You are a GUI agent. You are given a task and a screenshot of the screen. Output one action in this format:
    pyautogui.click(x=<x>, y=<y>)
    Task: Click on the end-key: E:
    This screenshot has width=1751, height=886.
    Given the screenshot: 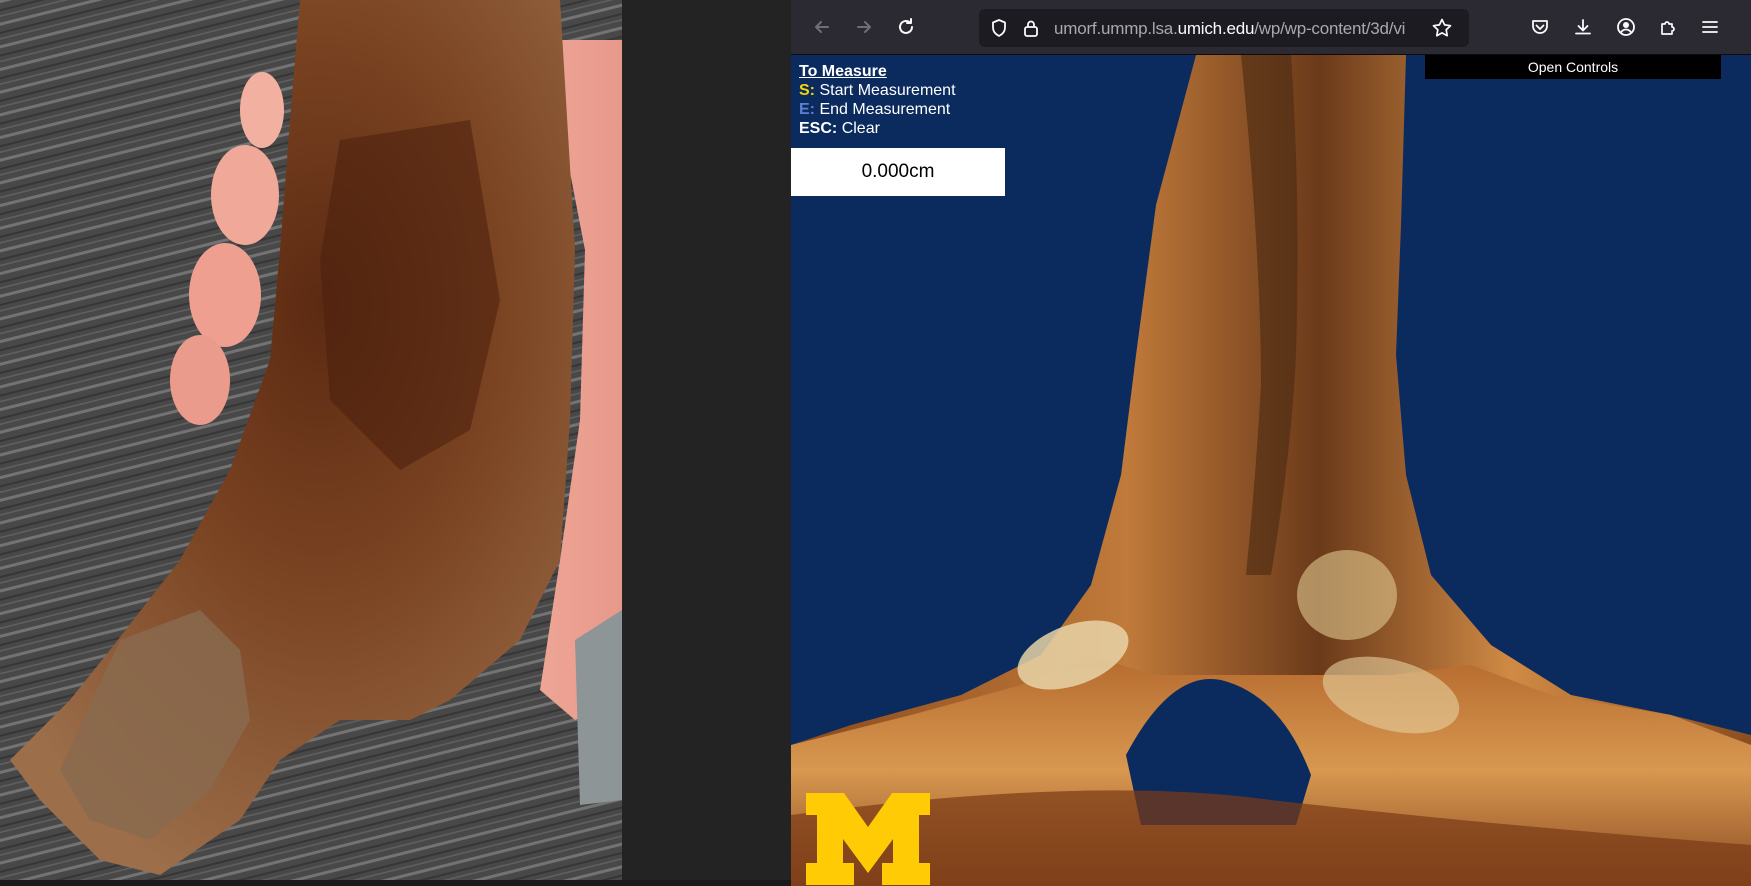 What is the action you would take?
    pyautogui.click(x=807, y=109)
    